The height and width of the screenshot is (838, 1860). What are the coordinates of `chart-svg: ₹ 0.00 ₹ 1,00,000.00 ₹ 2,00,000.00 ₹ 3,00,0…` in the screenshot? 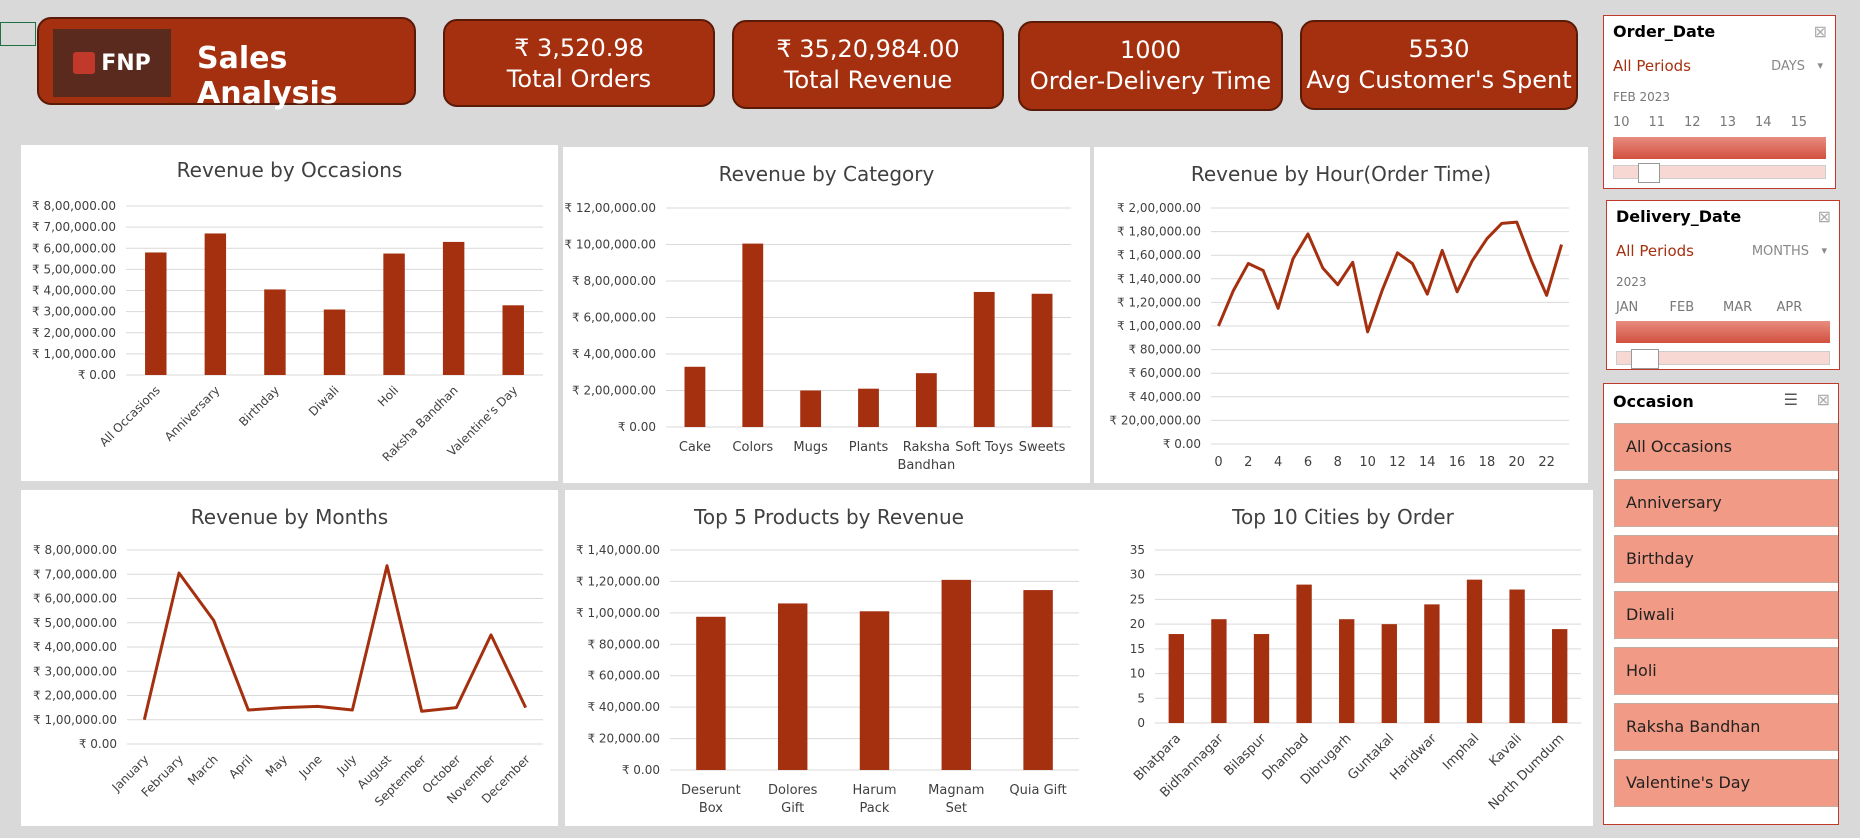 It's located at (287, 331).